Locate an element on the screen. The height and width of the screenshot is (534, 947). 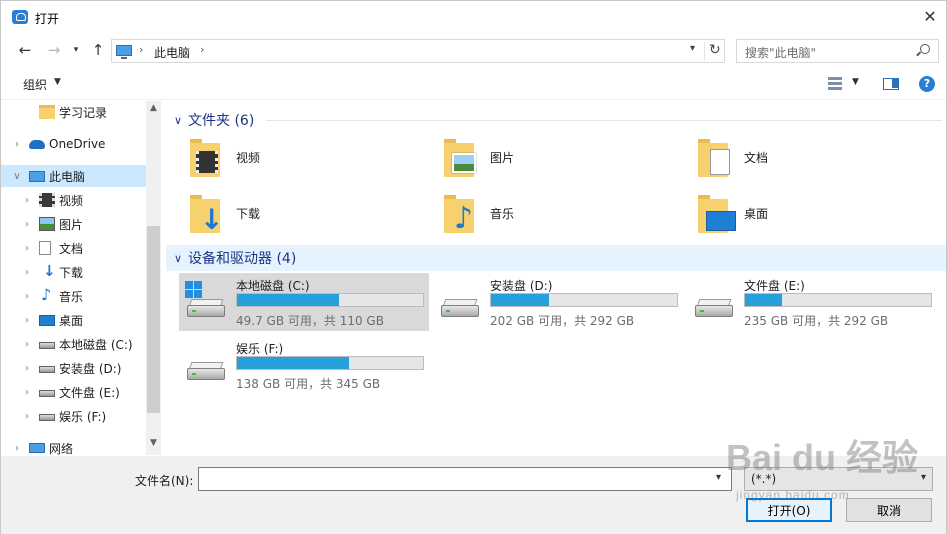
scroll-down-icon: ▼ is located at coordinates (153, 445).